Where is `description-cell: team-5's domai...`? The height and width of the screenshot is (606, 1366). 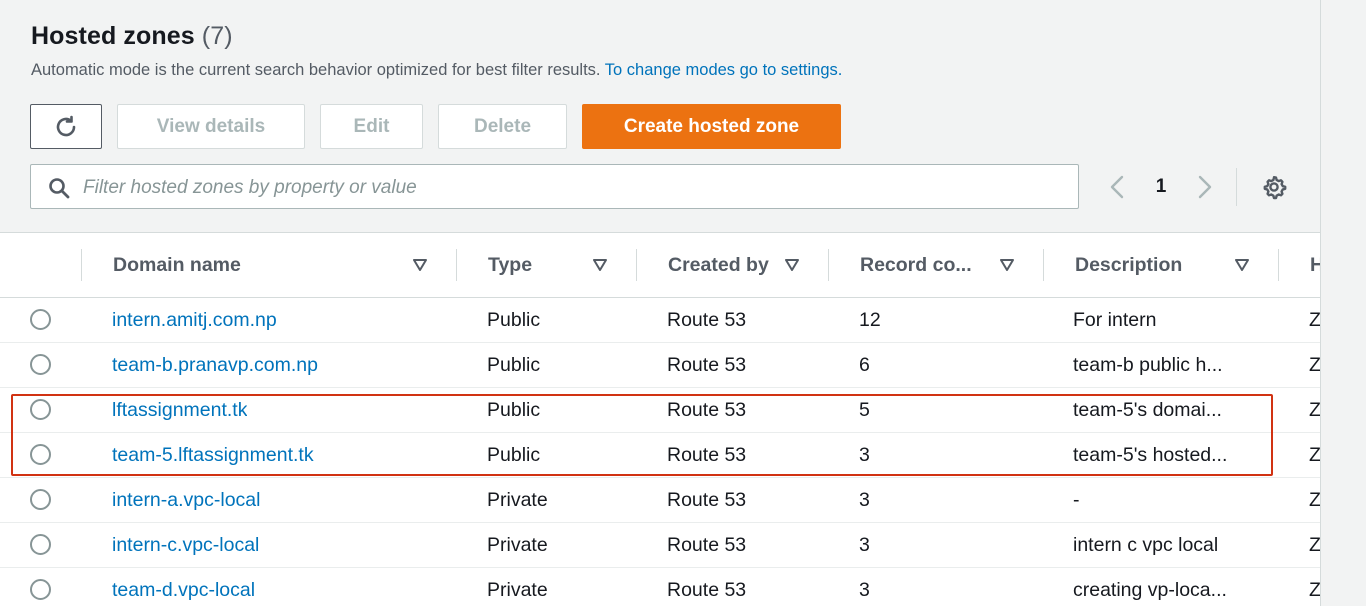 description-cell: team-5's domai... is located at coordinates (1147, 409).